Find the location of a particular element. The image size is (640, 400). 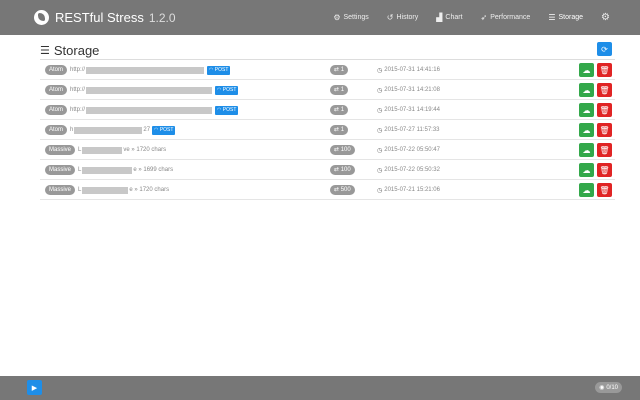

nav-chart: ▟ Chart is located at coordinates (449, 17).